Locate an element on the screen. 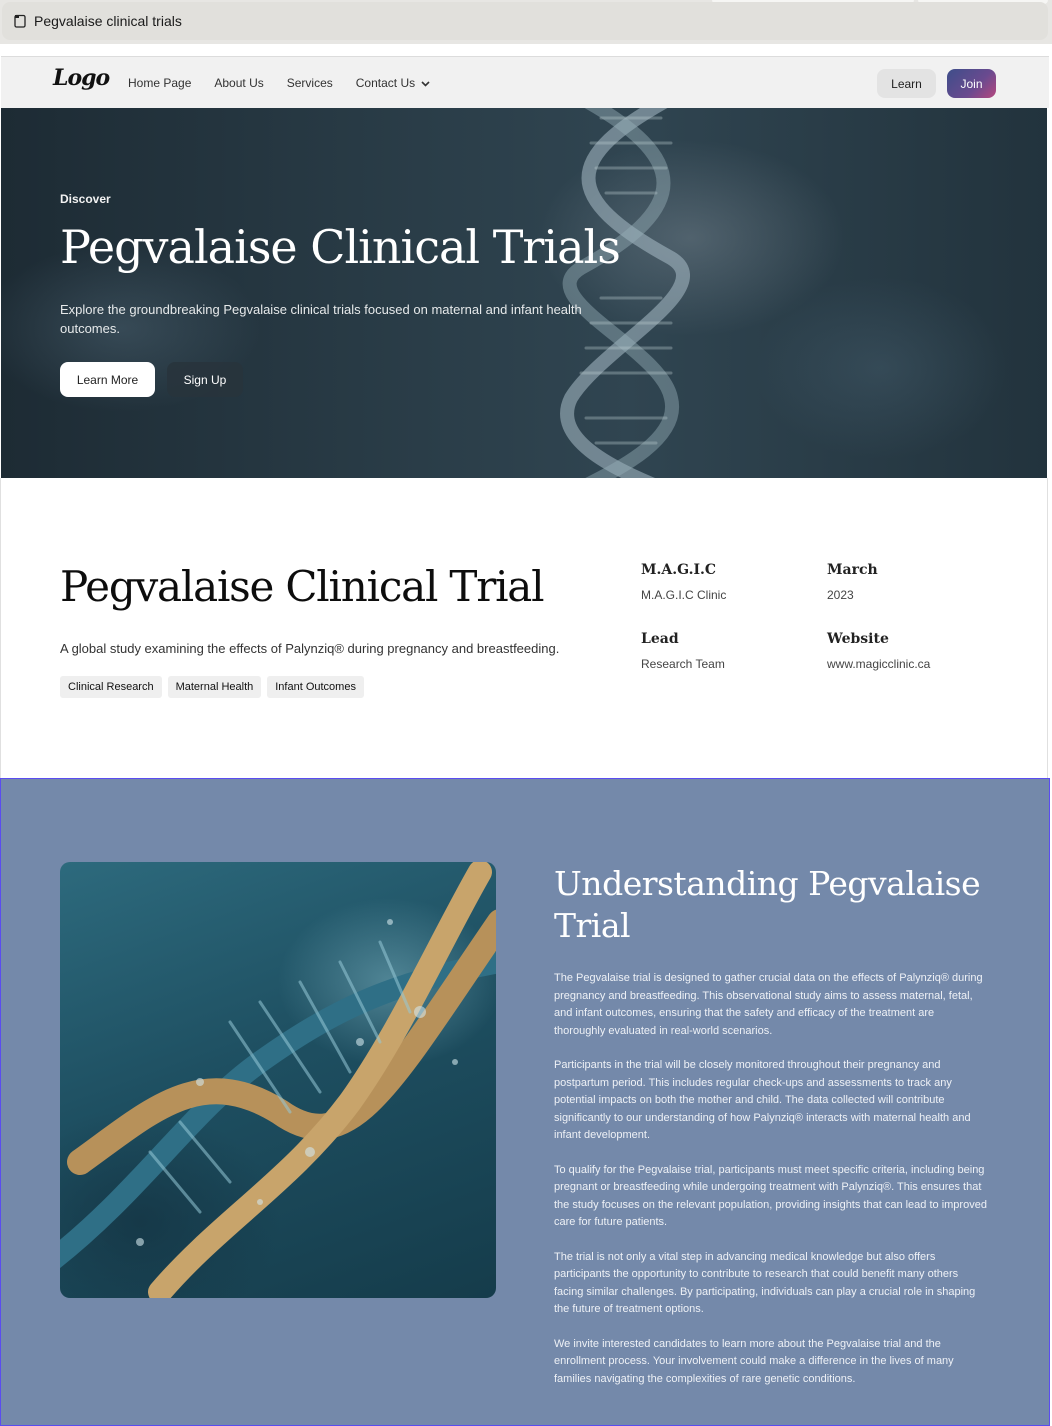 The image size is (1052, 1426). meta-value: M.A.G.I.C Clinic is located at coordinates (684, 595).